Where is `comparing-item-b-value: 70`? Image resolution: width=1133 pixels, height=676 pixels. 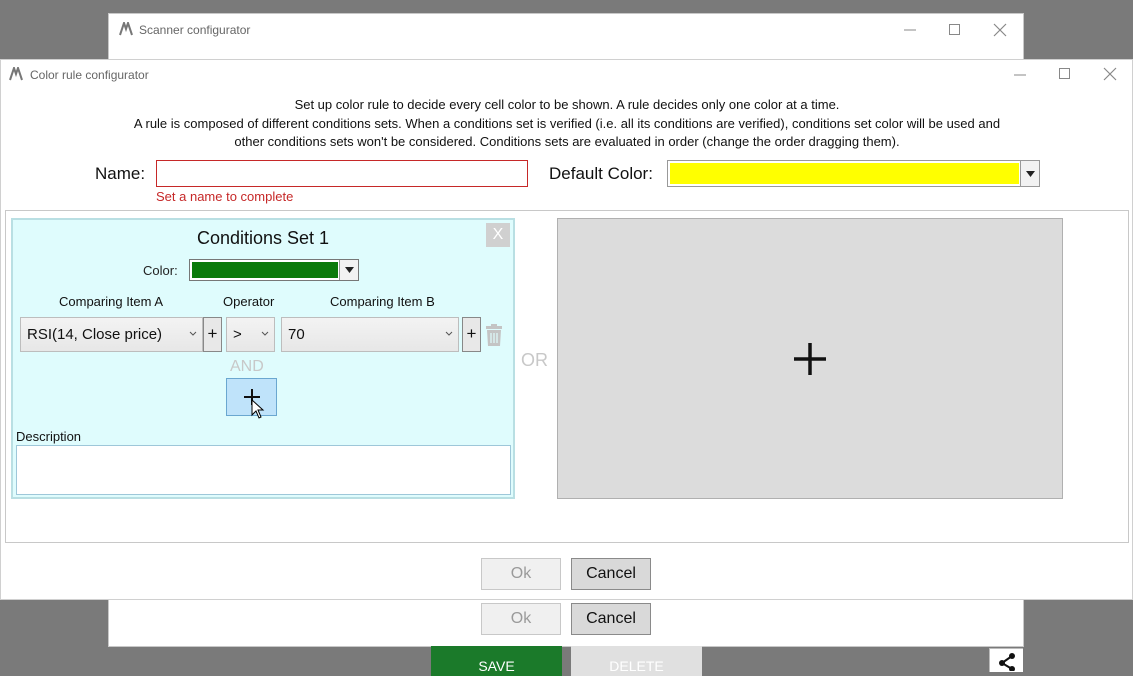 comparing-item-b-value: 70 is located at coordinates (296, 334).